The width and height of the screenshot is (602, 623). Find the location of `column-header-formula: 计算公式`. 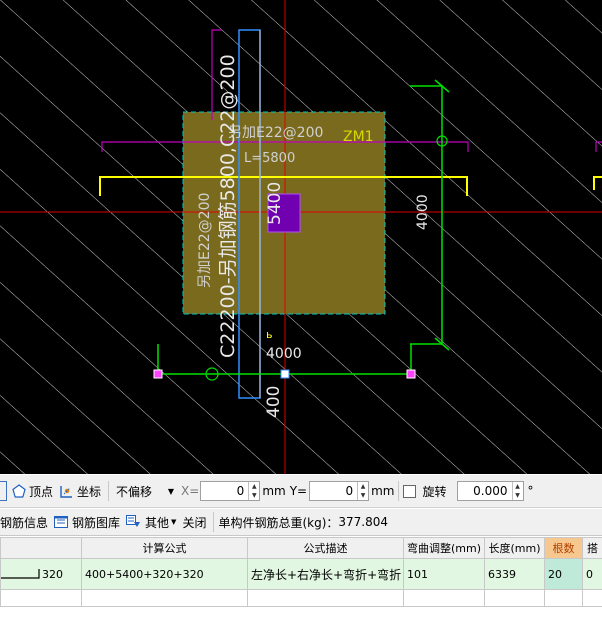

column-header-formula: 计算公式 is located at coordinates (164, 548).